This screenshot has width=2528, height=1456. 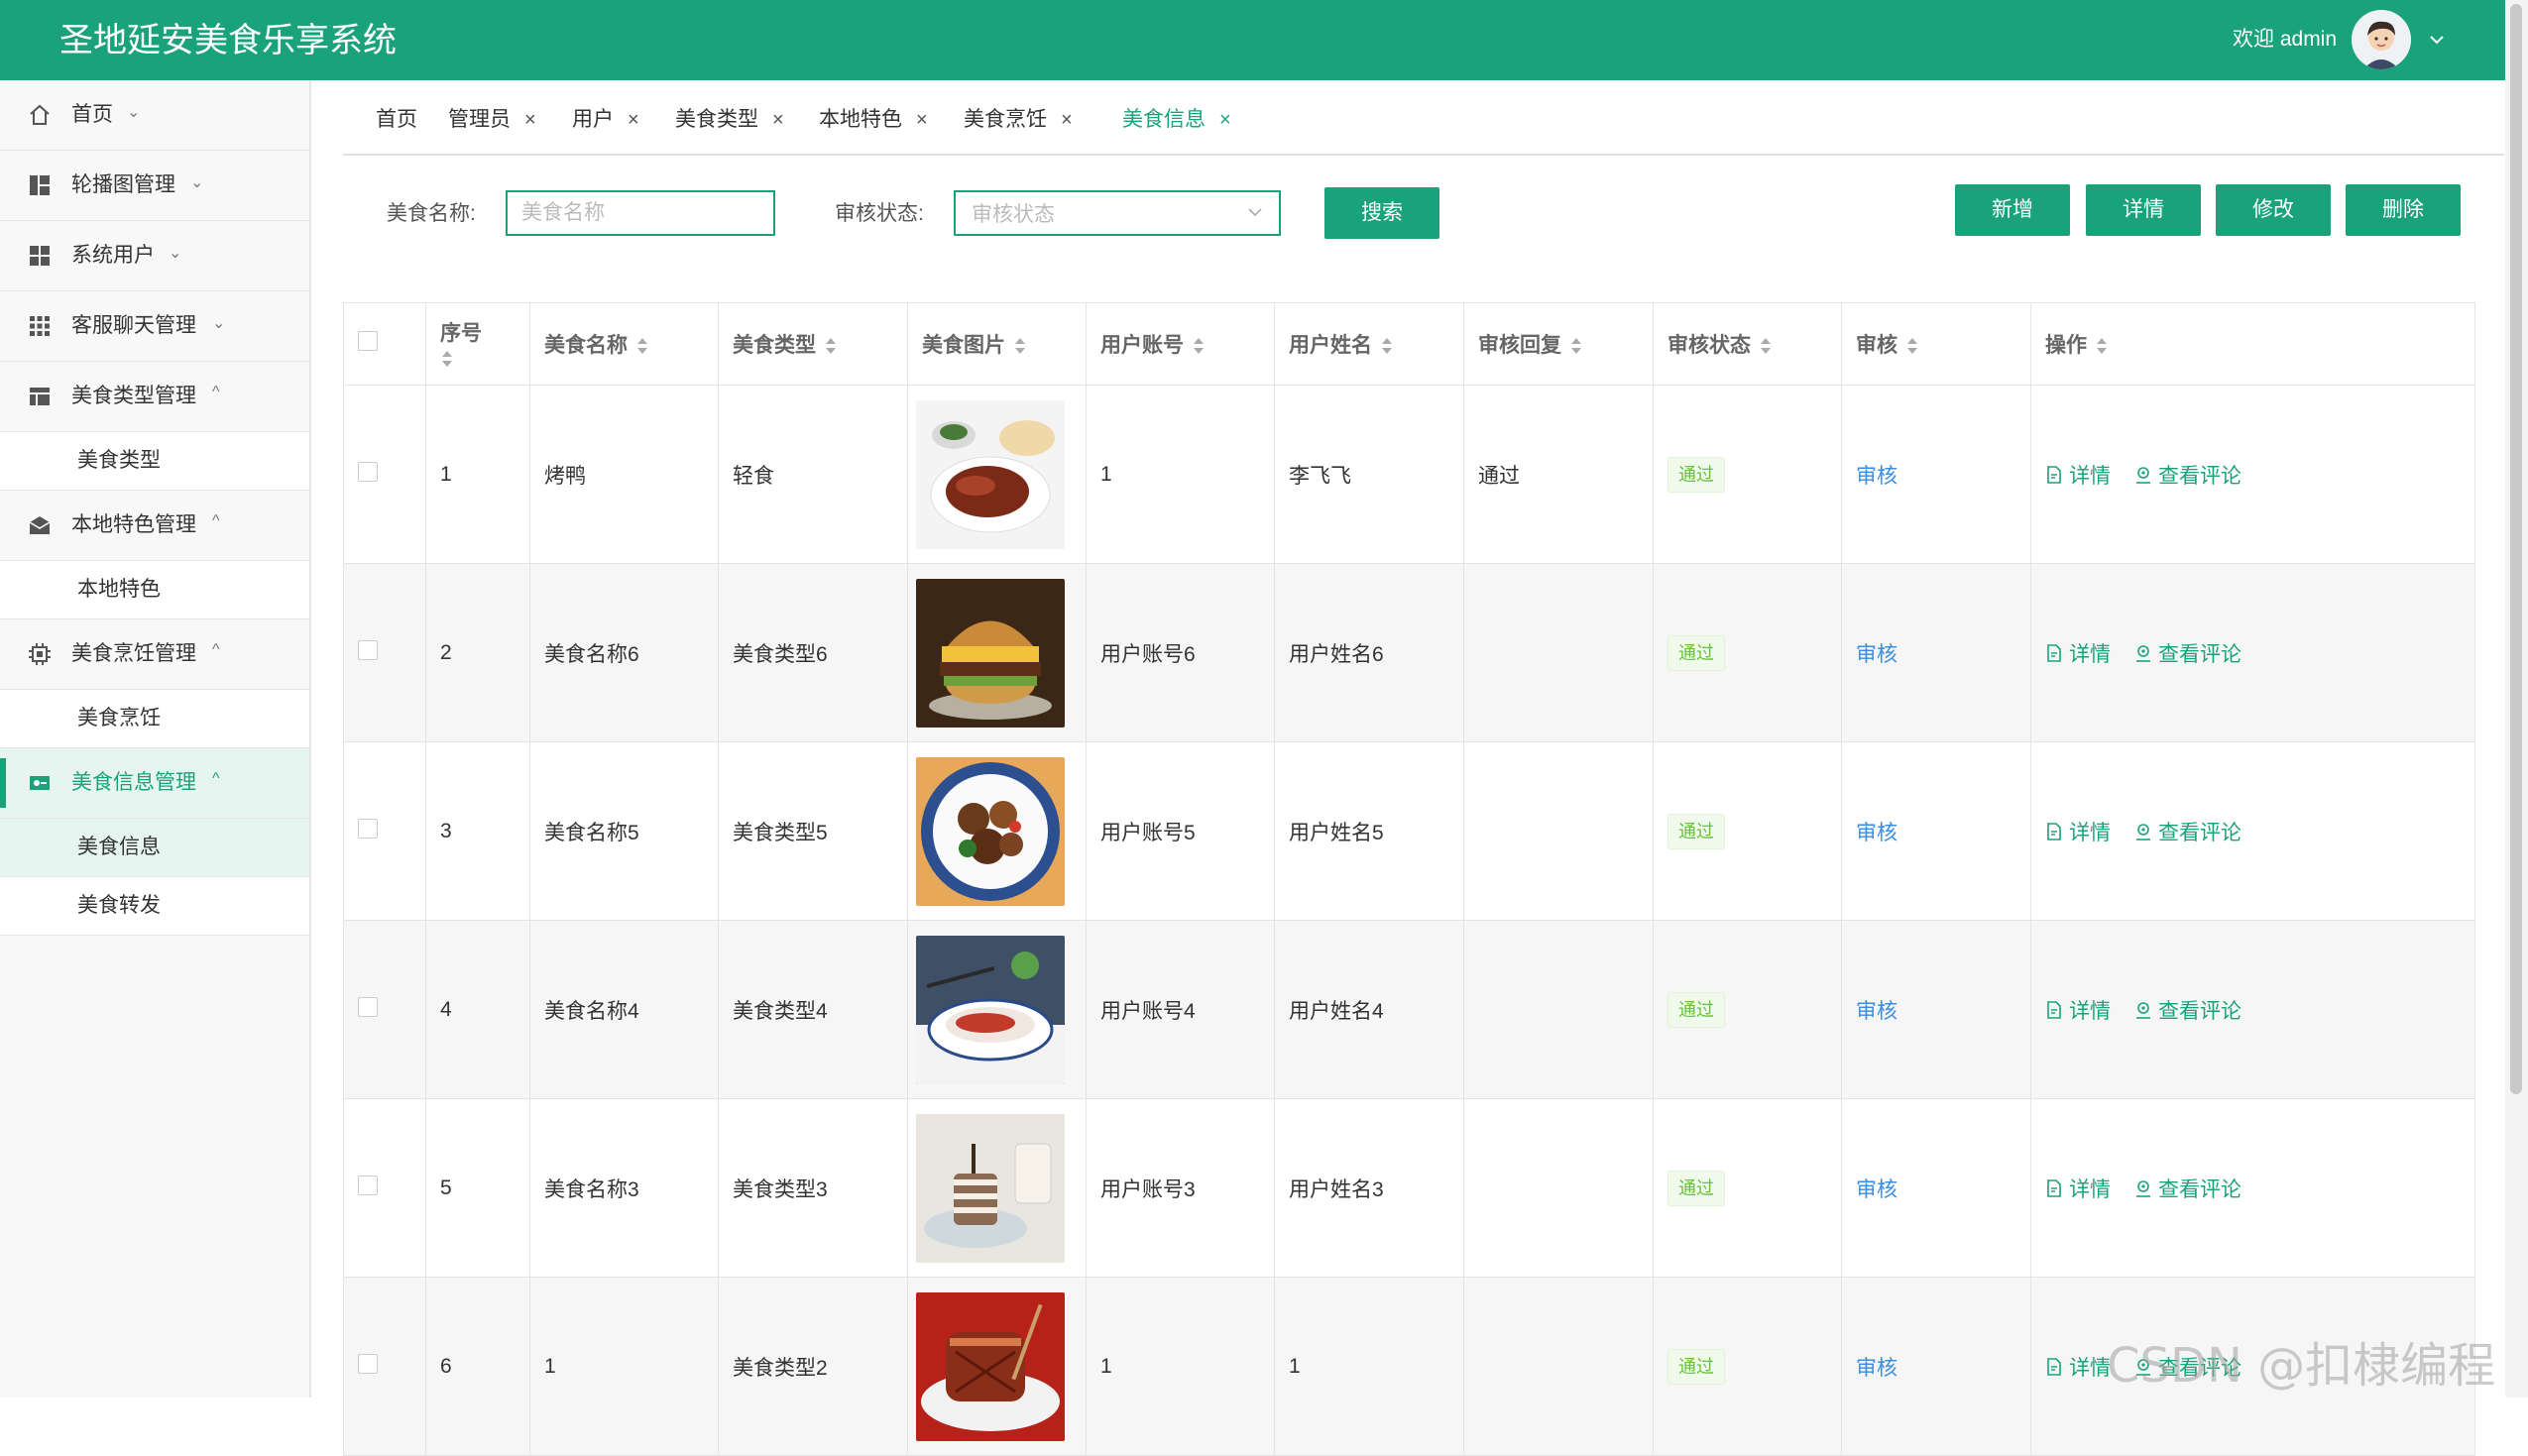 What do you see at coordinates (1180, 474) in the screenshot?
I see `cell-user-account: 1` at bounding box center [1180, 474].